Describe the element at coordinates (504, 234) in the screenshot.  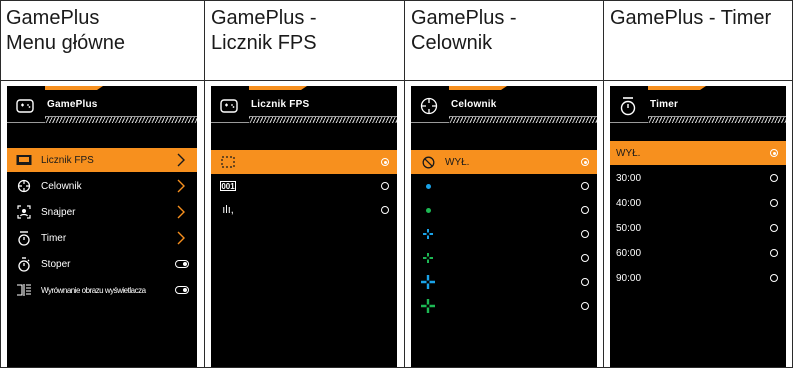
I see `crosshair-option-blue-small-cross` at that location.